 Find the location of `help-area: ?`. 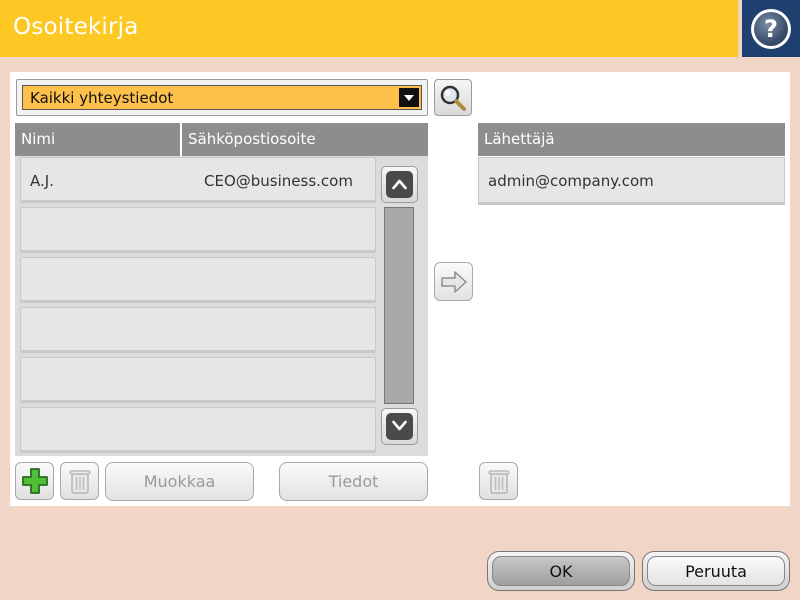

help-area: ? is located at coordinates (771, 28).